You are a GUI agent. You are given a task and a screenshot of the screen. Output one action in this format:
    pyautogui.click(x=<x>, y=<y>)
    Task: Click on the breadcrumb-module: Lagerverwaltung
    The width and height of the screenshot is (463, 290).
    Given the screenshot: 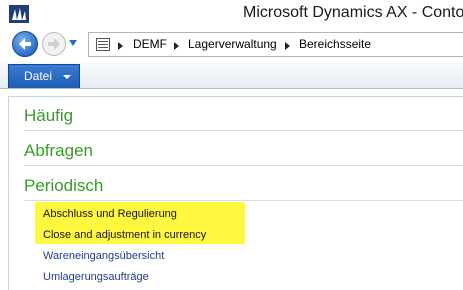 What is the action you would take?
    pyautogui.click(x=232, y=44)
    